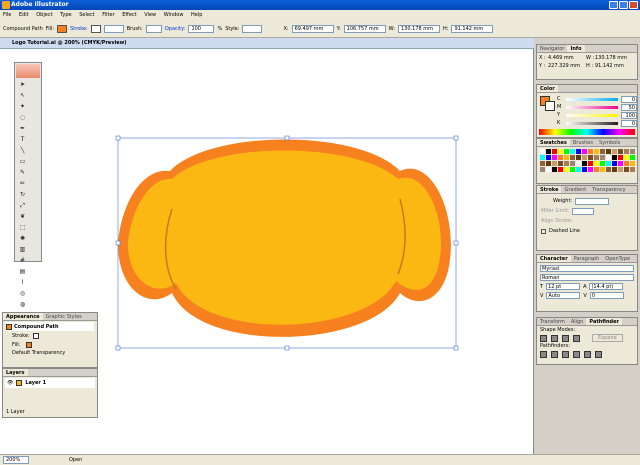 The width and height of the screenshot is (640, 465). Describe the element at coordinates (607, 338) in the screenshot. I see `expand-button: Expand` at that location.